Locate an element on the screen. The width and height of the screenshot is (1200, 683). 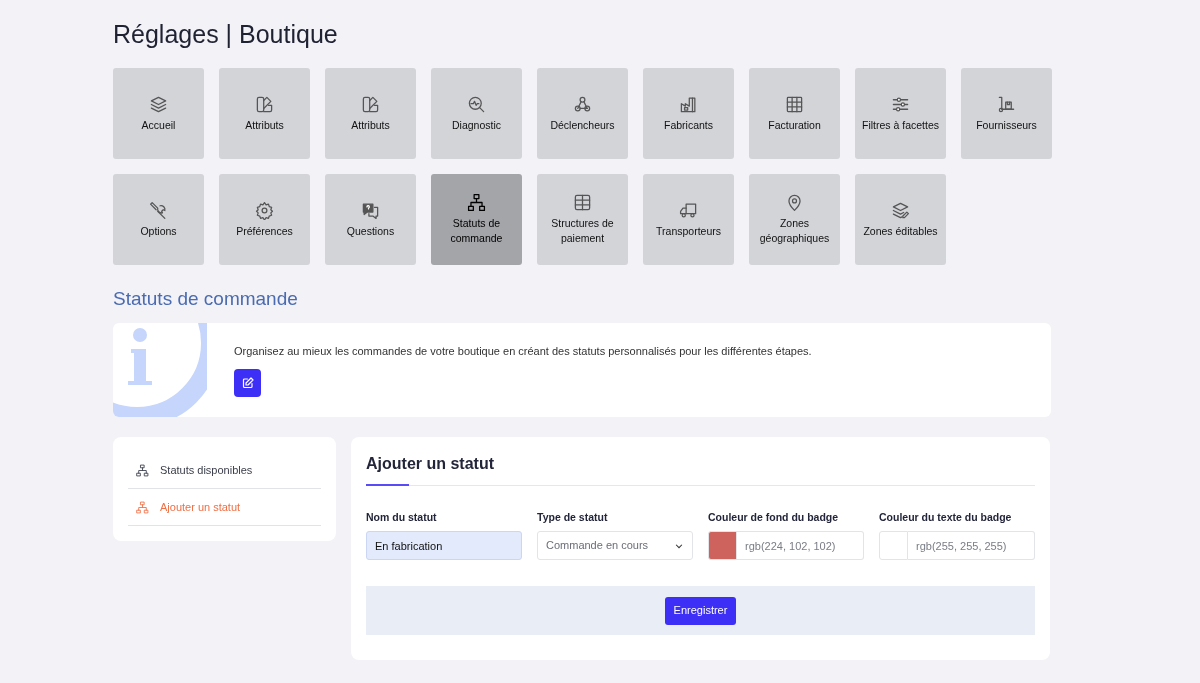
form-title: Ajouter un statut is located at coordinates (430, 464).